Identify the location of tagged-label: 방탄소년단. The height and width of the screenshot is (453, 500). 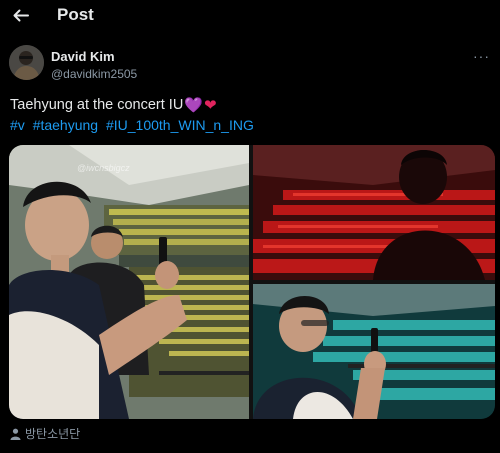
(53, 434).